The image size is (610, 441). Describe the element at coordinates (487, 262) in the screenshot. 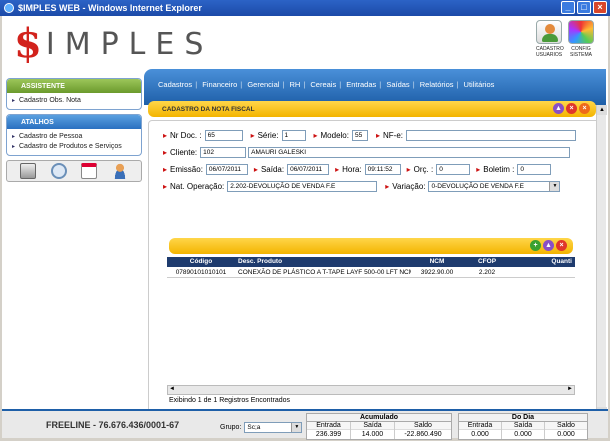

I see `col-cfop: CFOP` at that location.